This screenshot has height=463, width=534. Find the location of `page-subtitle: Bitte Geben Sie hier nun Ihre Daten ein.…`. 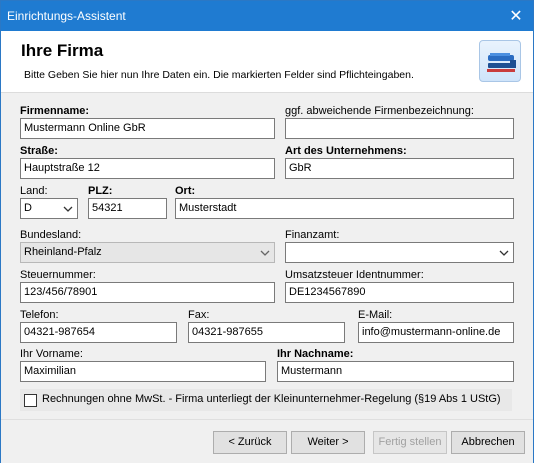

page-subtitle: Bitte Geben Sie hier nun Ihre Daten ein.… is located at coordinates (219, 75).